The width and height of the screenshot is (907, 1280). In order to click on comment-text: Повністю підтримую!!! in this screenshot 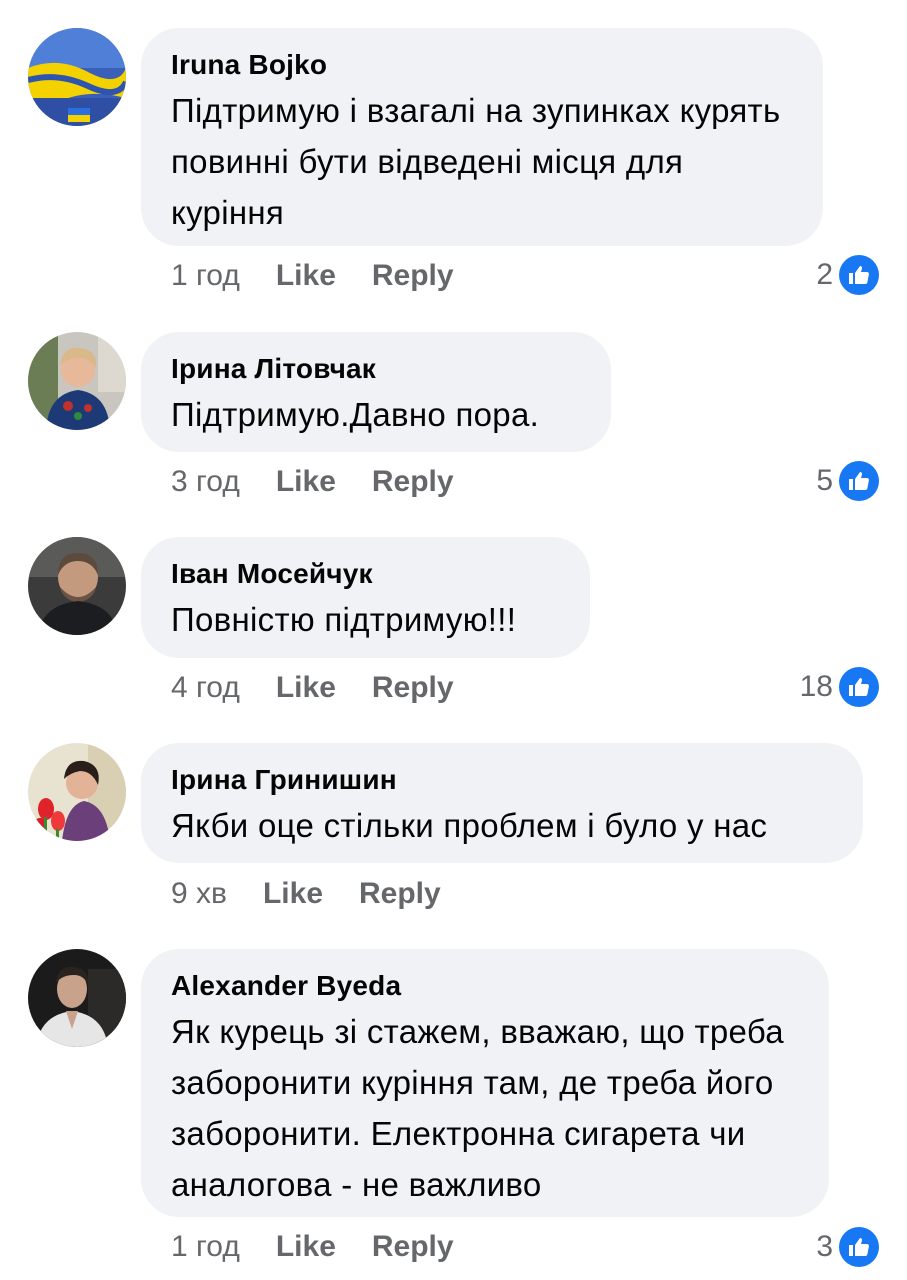, I will do `click(344, 619)`.